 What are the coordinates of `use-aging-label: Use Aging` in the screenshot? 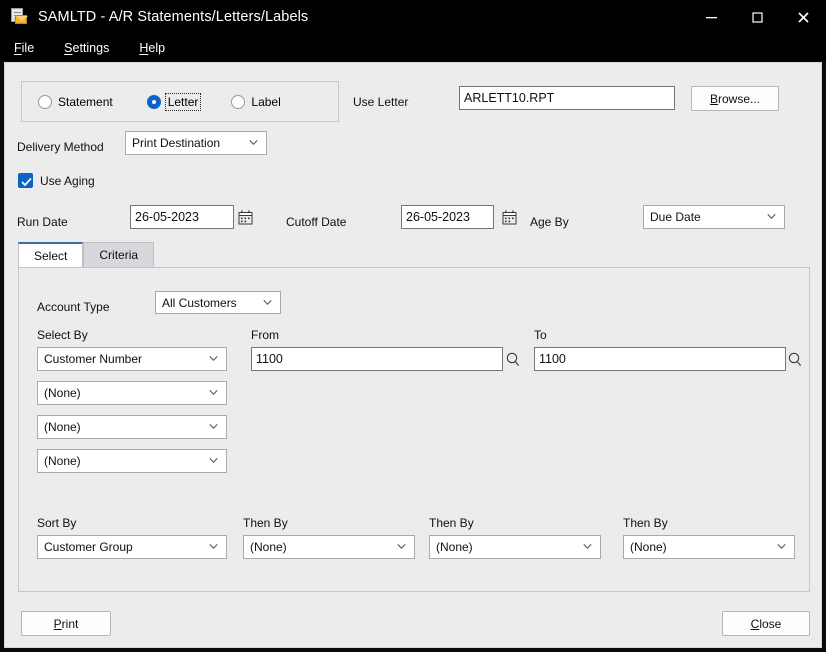 It's located at (67, 180).